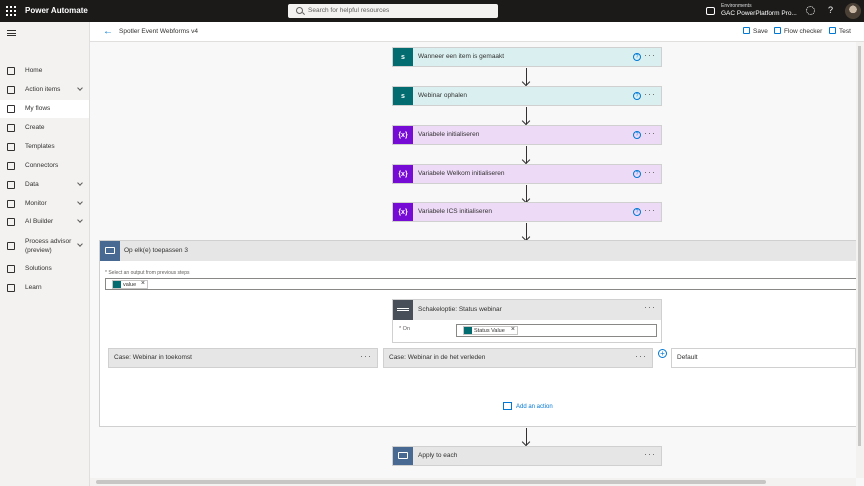 The image size is (864, 486). Describe the element at coordinates (763, 358) in the screenshot. I see `case-default: Default` at that location.